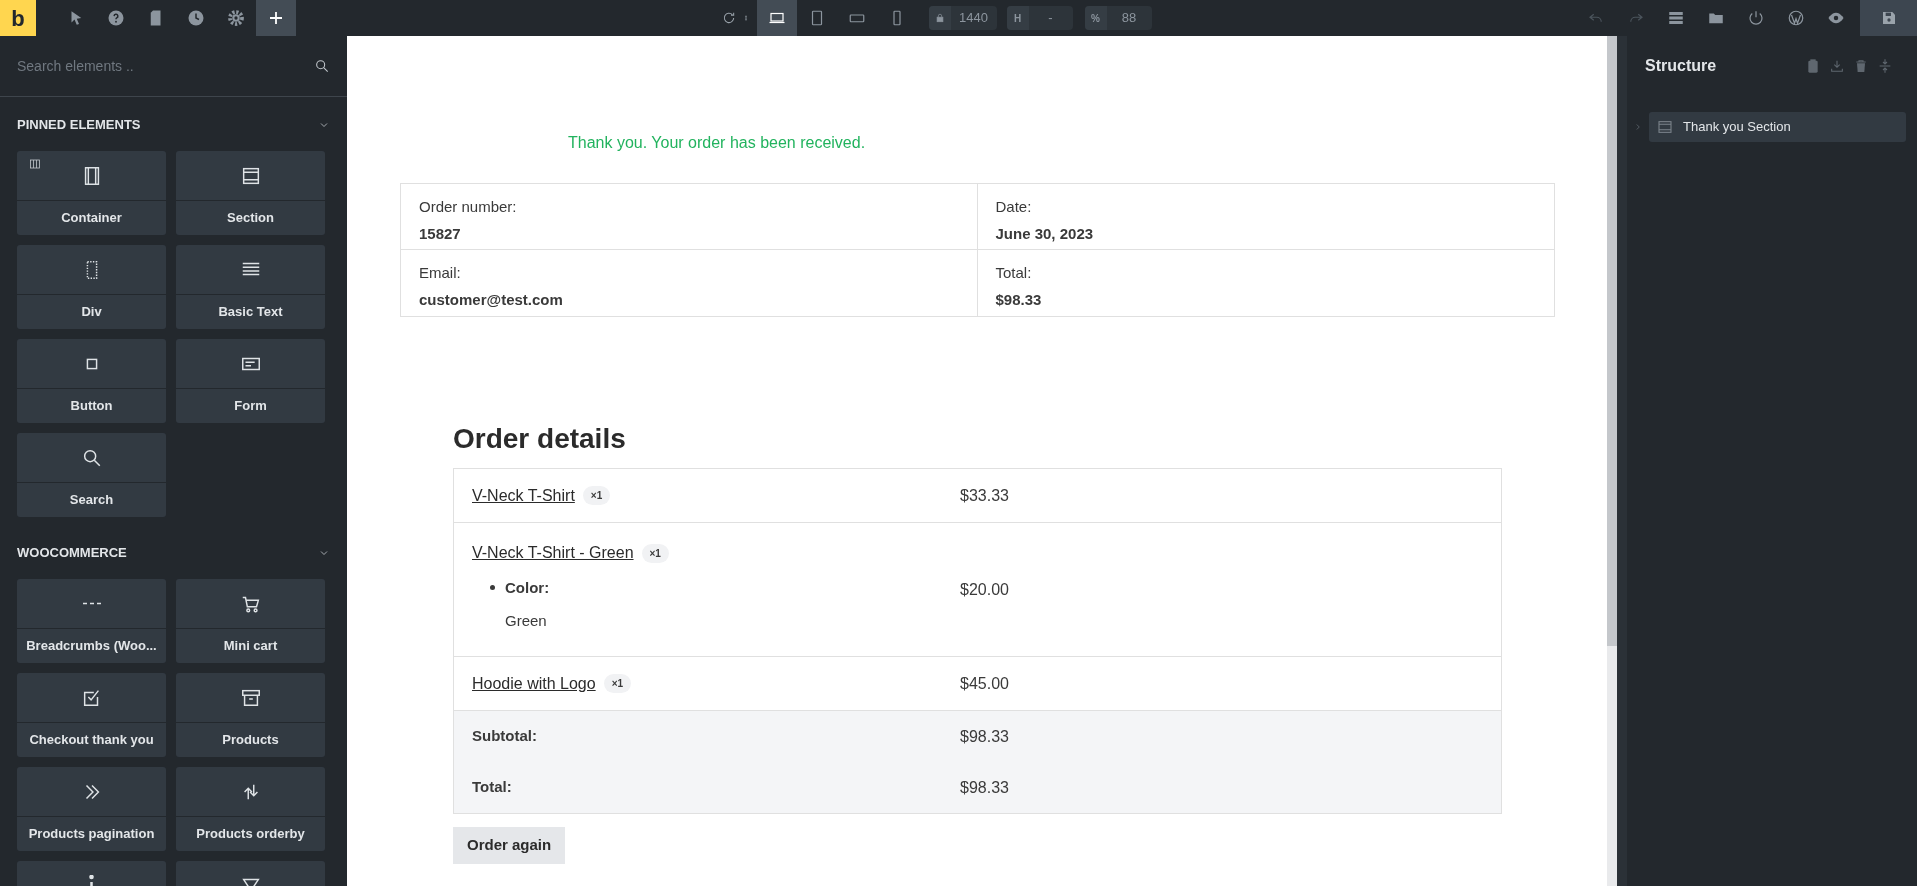 This screenshot has width=1917, height=886. I want to click on overview-cell: Email: customer@test.com, so click(689, 283).